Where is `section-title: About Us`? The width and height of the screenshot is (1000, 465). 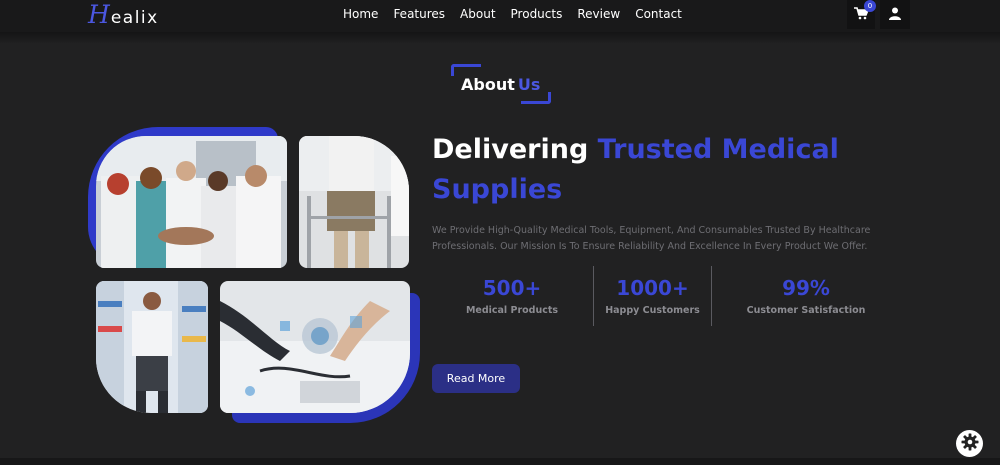 section-title: About Us is located at coordinates (501, 84).